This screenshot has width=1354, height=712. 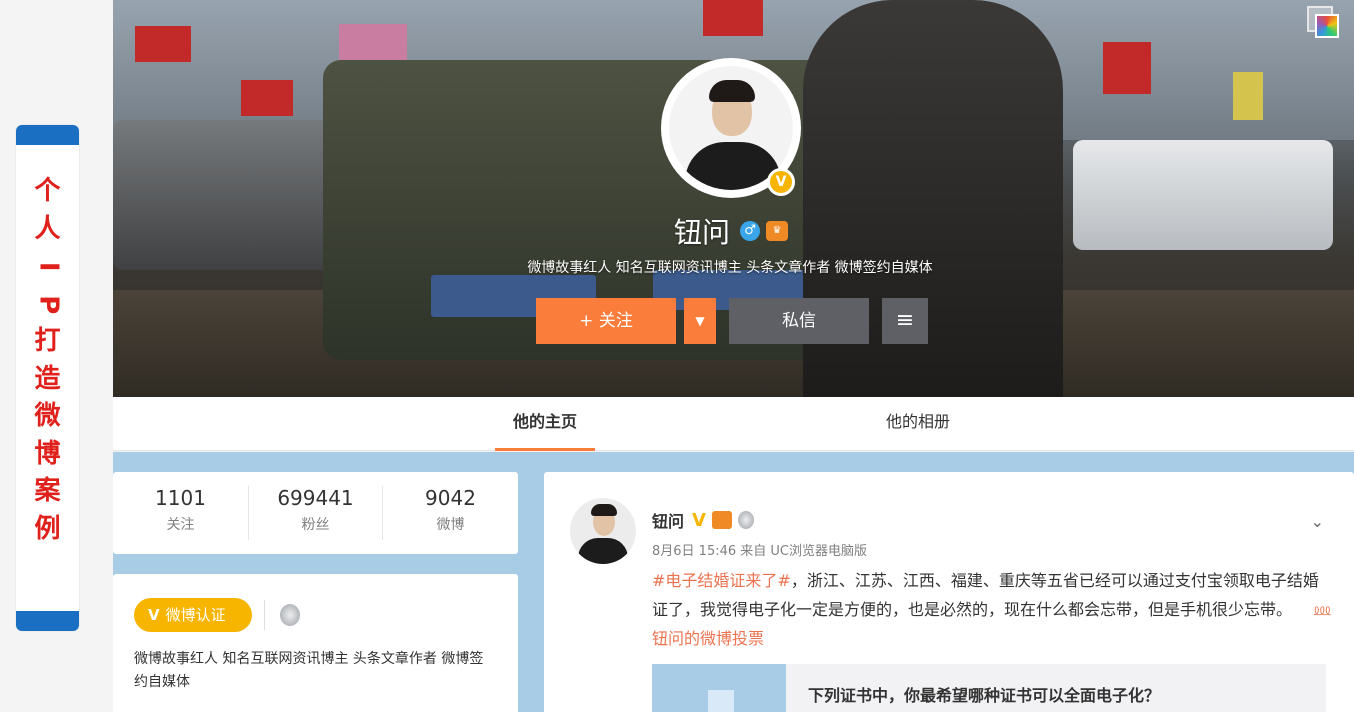 What do you see at coordinates (264, 615) in the screenshot?
I see `divider` at bounding box center [264, 615].